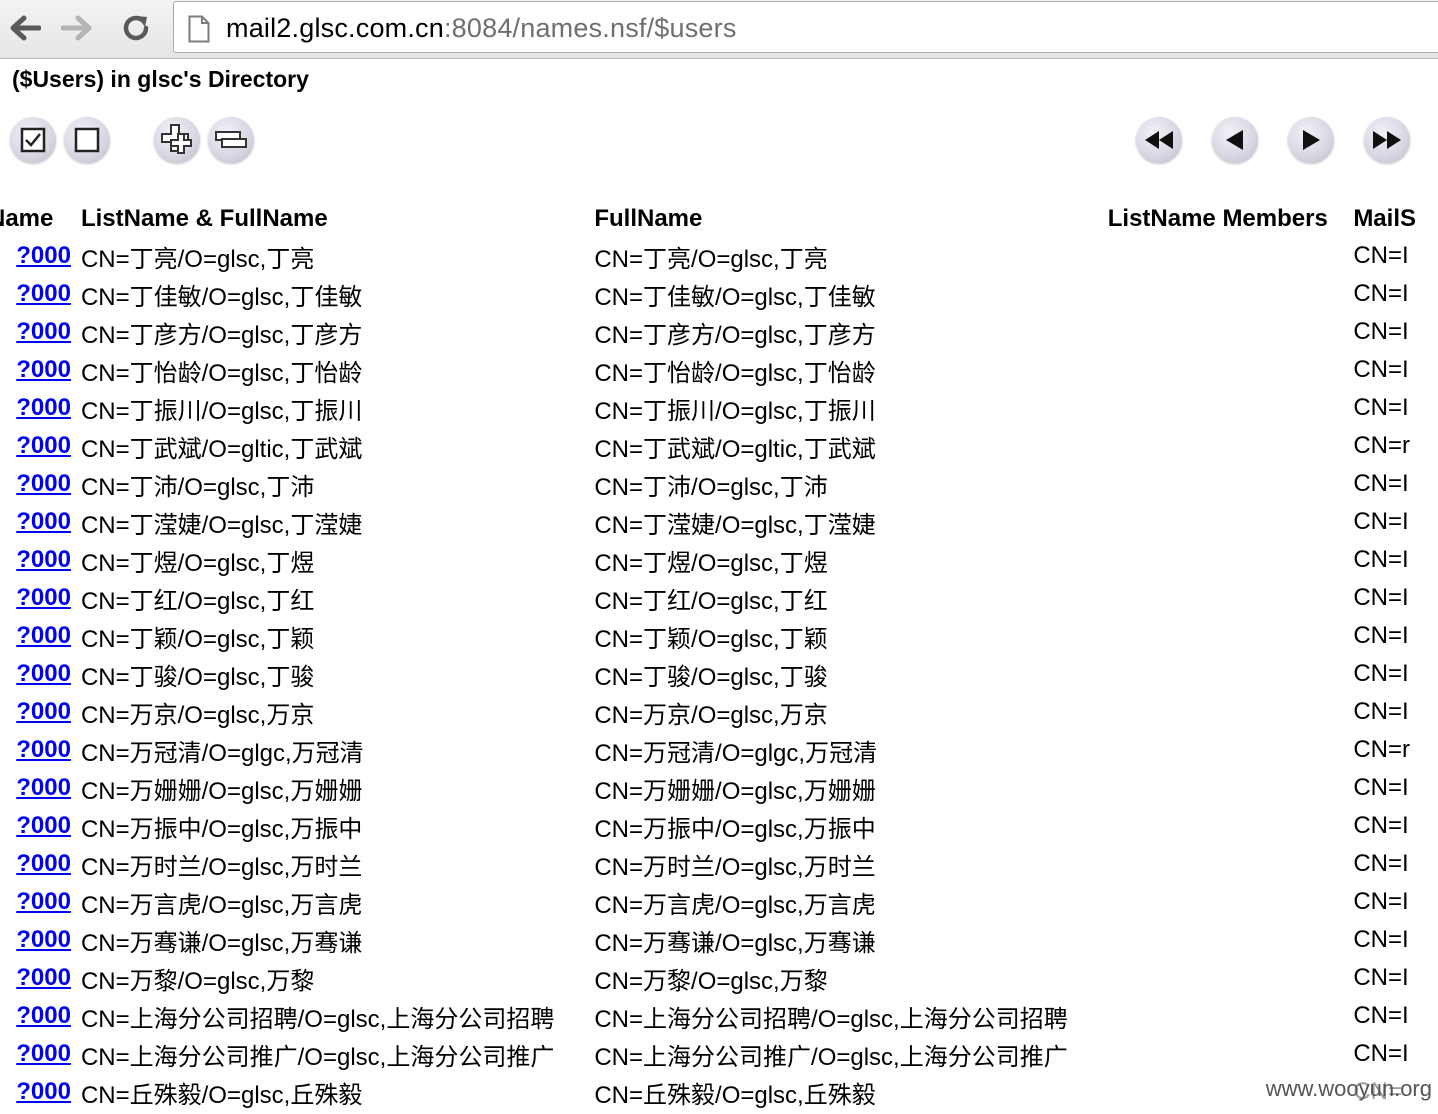 The image size is (1438, 1114). I want to click on reload-button, so click(136, 28).